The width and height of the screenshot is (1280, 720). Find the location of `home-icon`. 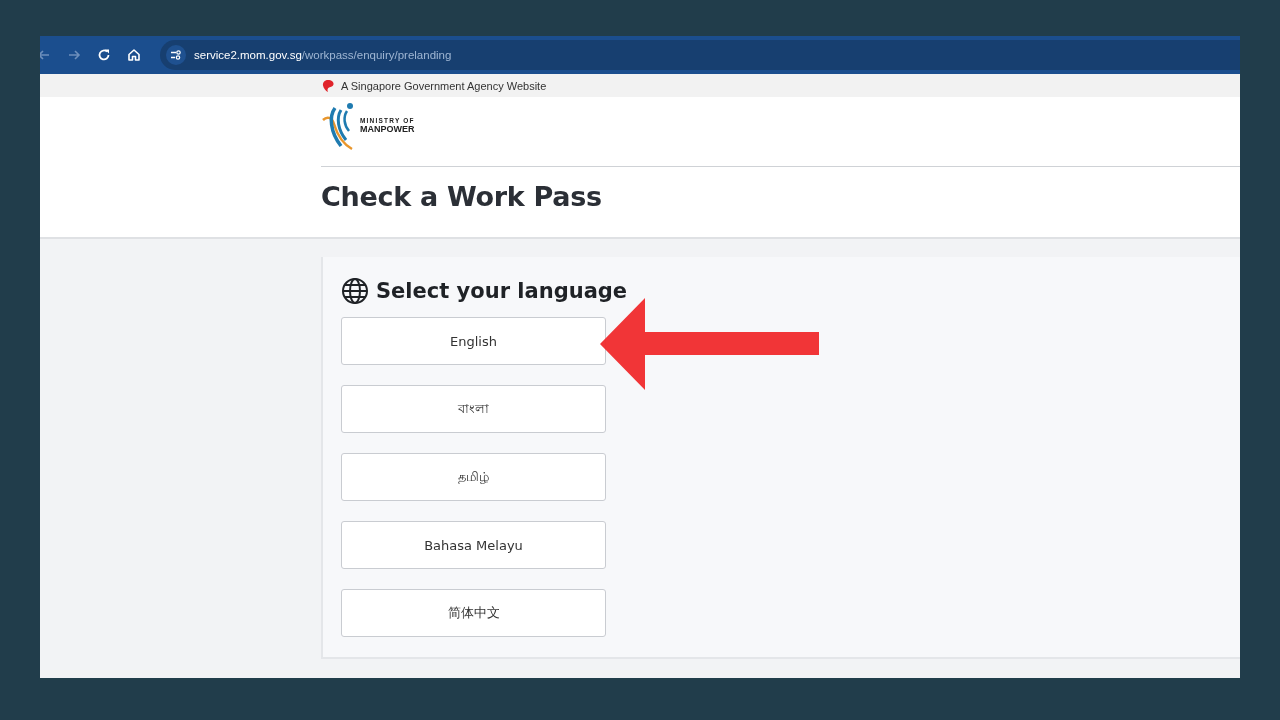

home-icon is located at coordinates (134, 55).